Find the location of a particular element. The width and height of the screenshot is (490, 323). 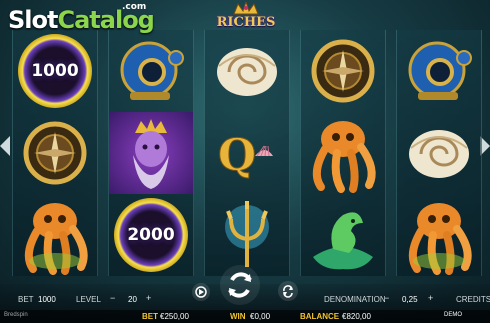

game-logo: RICHES is located at coordinates (246, 18).